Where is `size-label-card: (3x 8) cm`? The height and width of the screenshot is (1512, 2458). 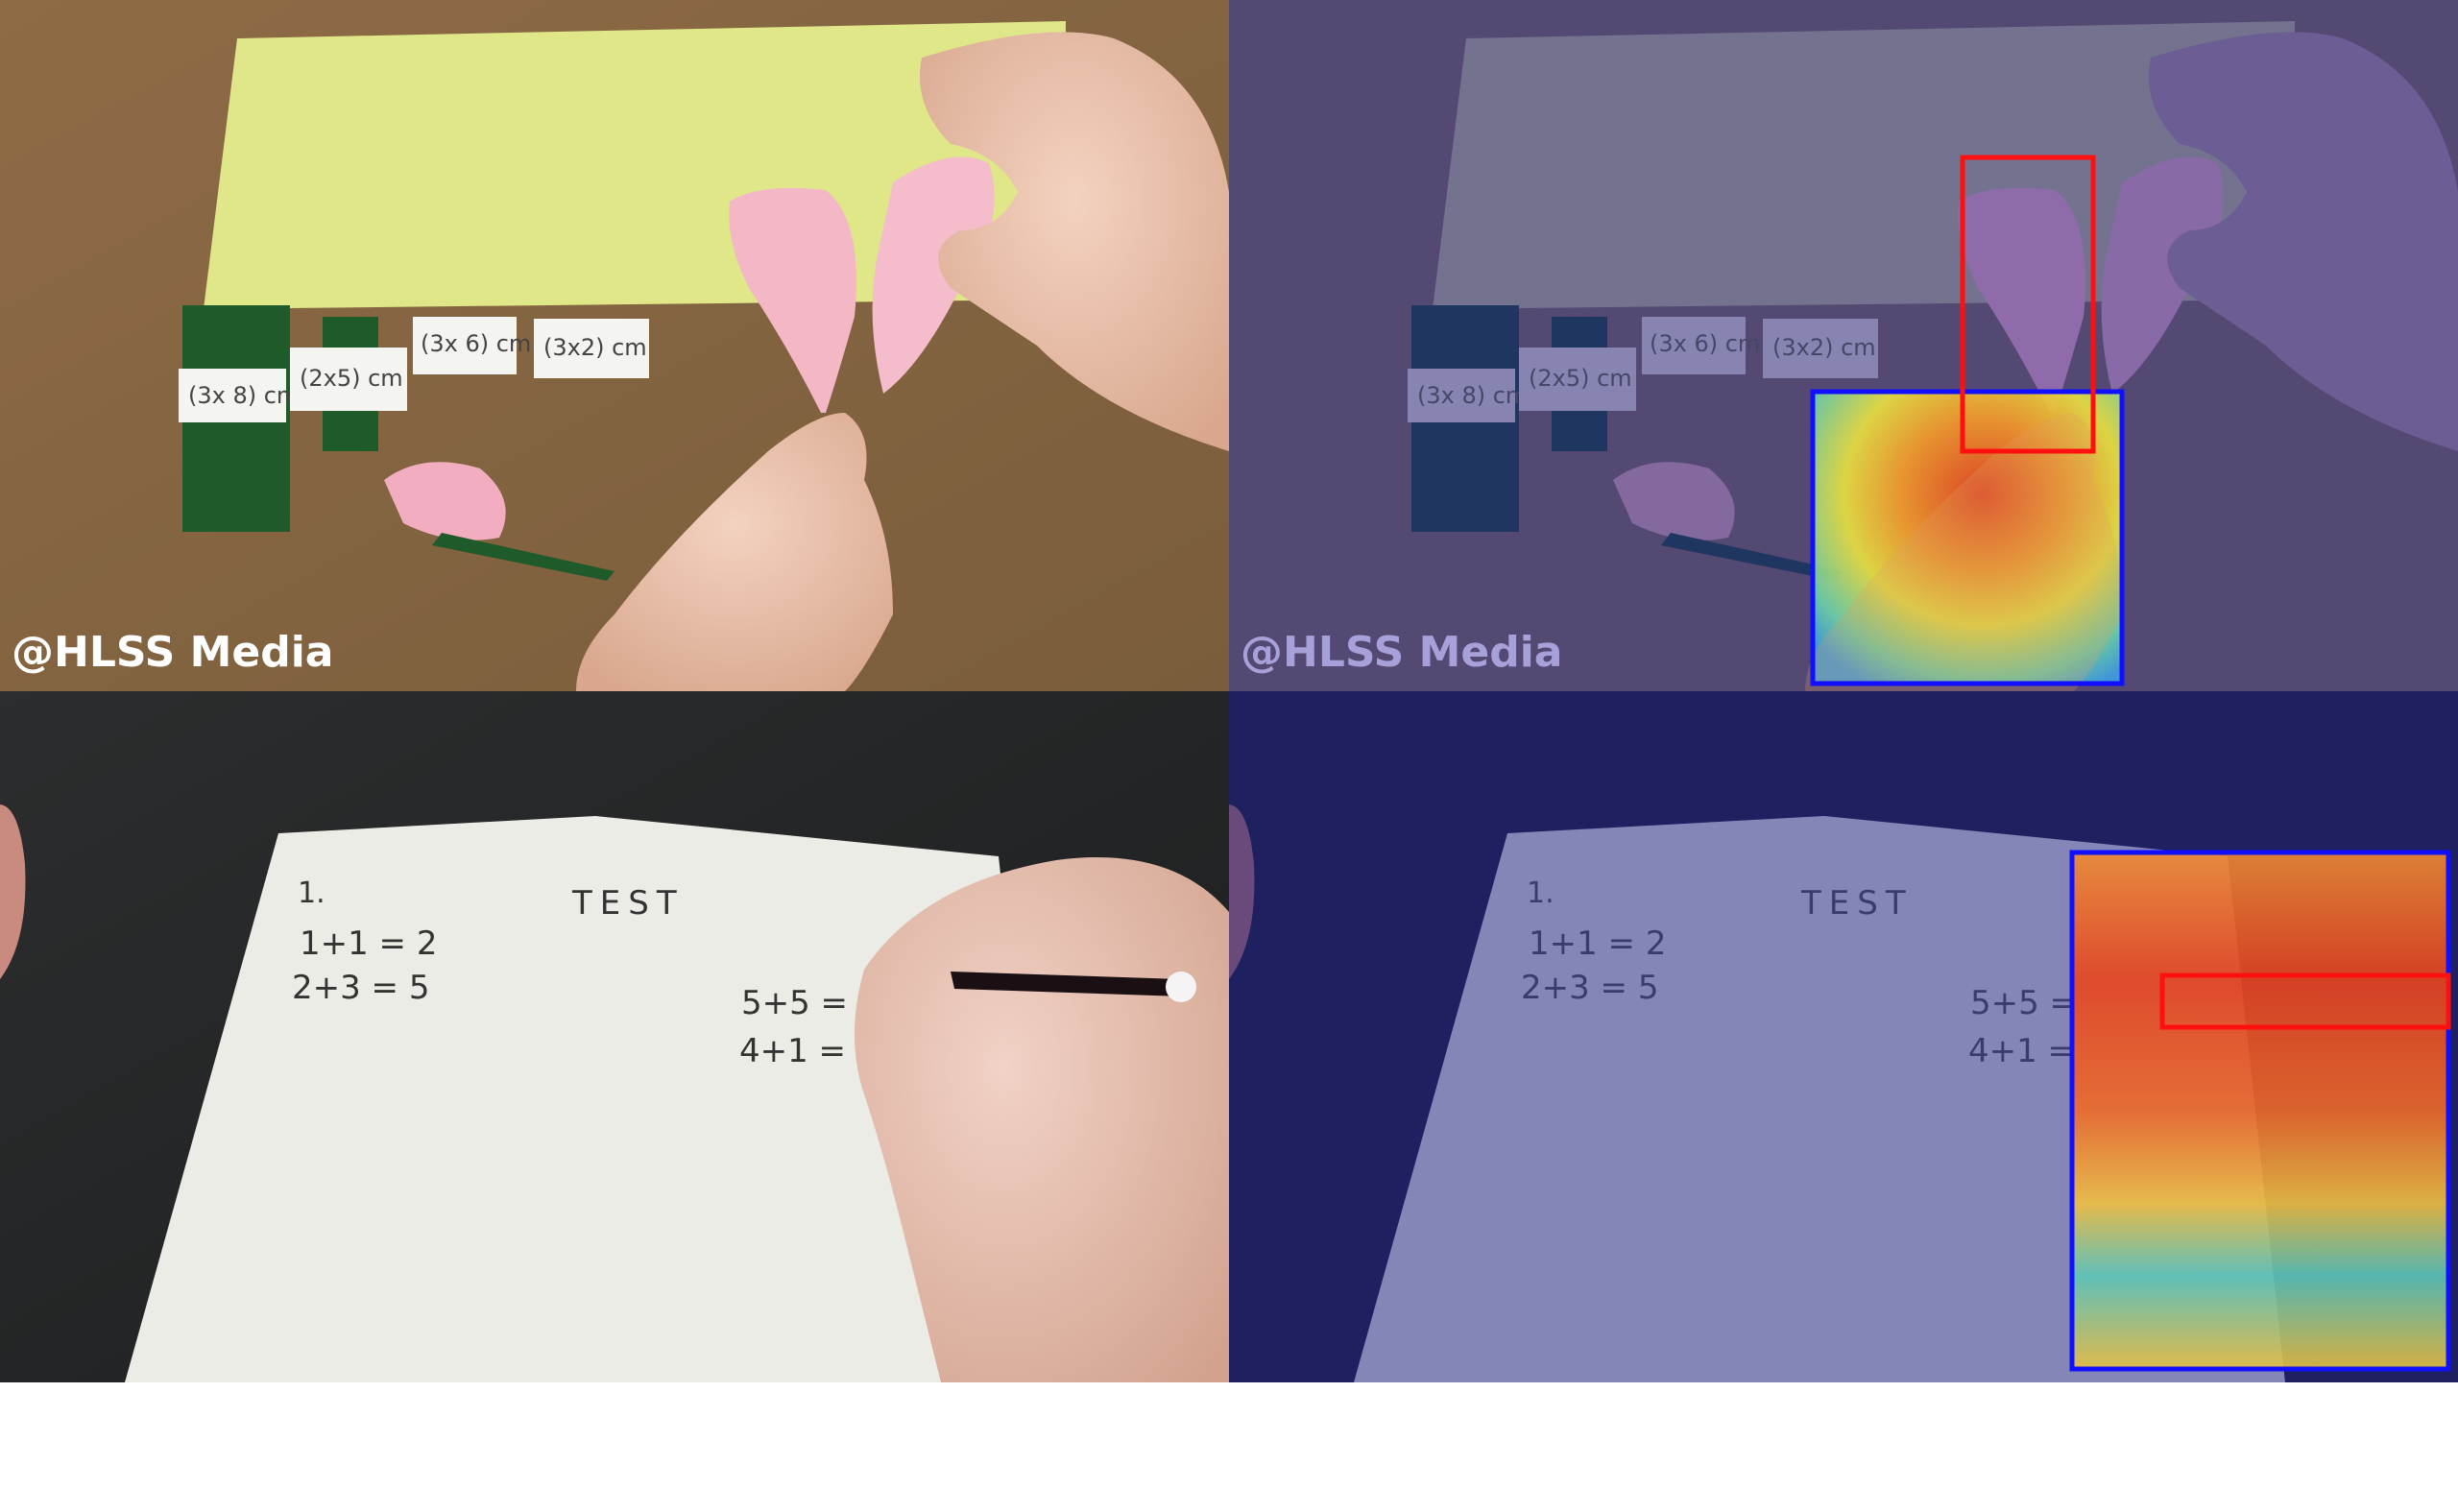 size-label-card: (3x 8) cm is located at coordinates (239, 395).